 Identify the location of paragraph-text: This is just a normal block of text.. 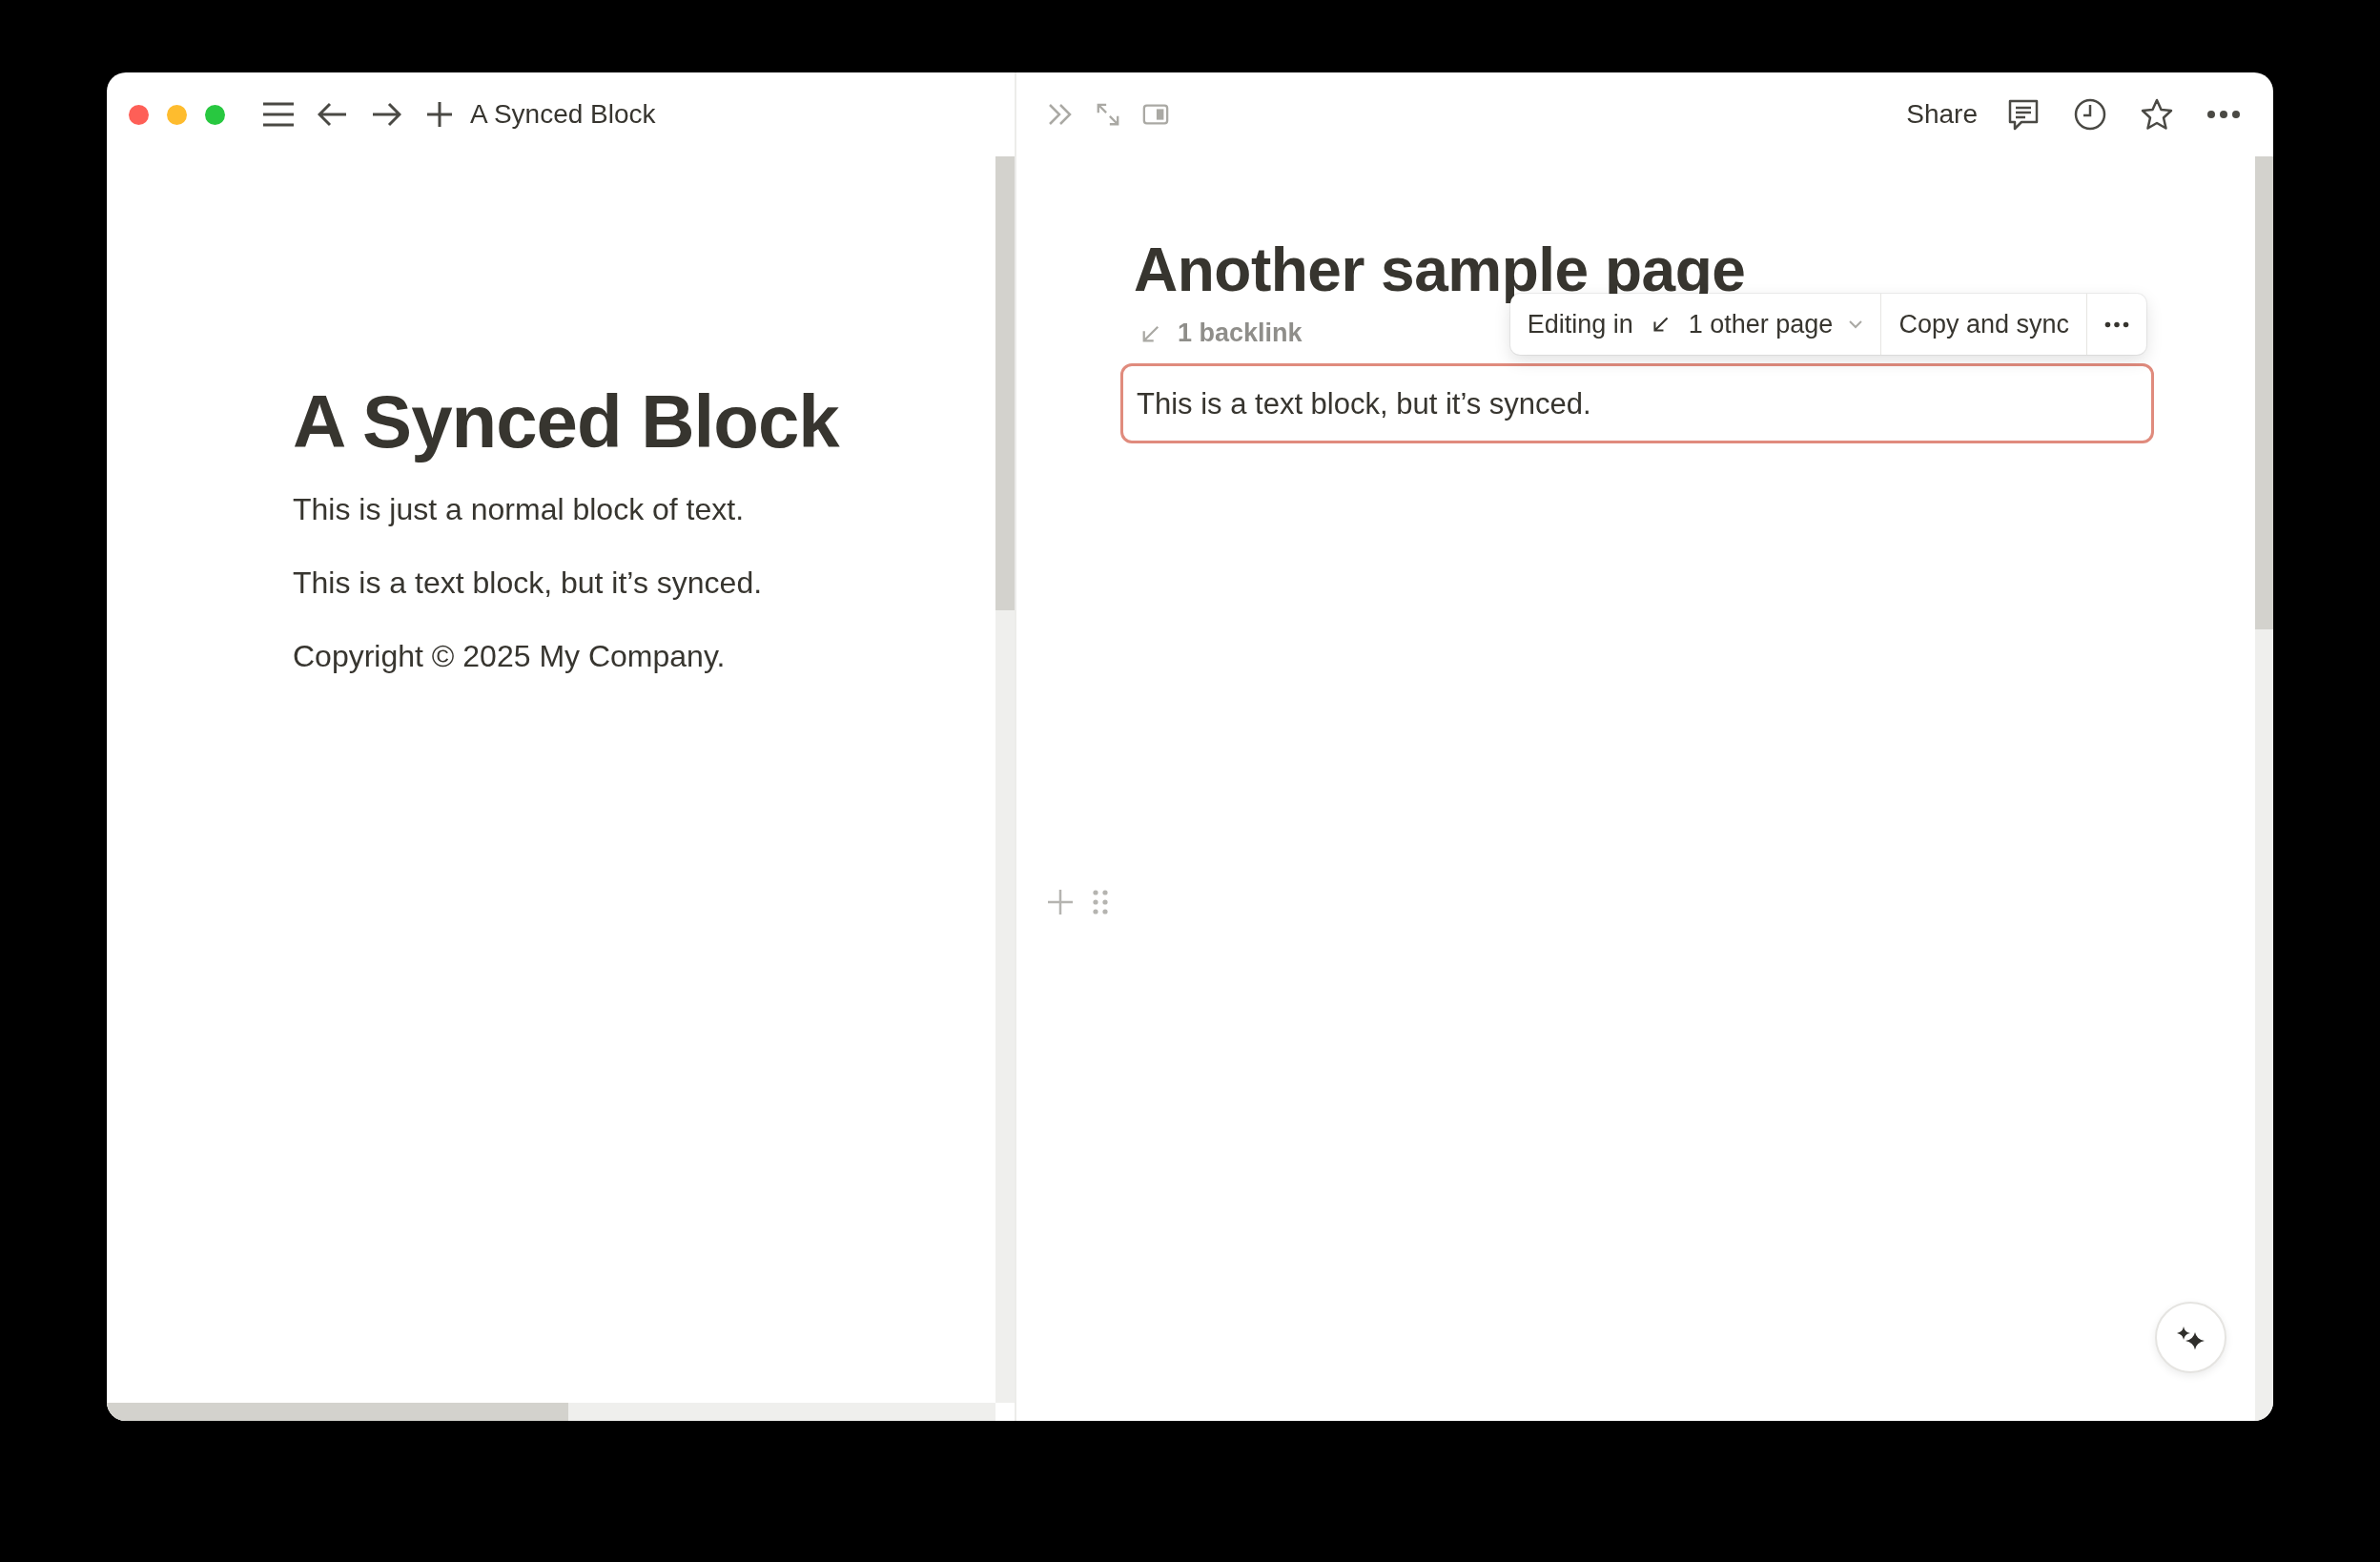
(519, 509).